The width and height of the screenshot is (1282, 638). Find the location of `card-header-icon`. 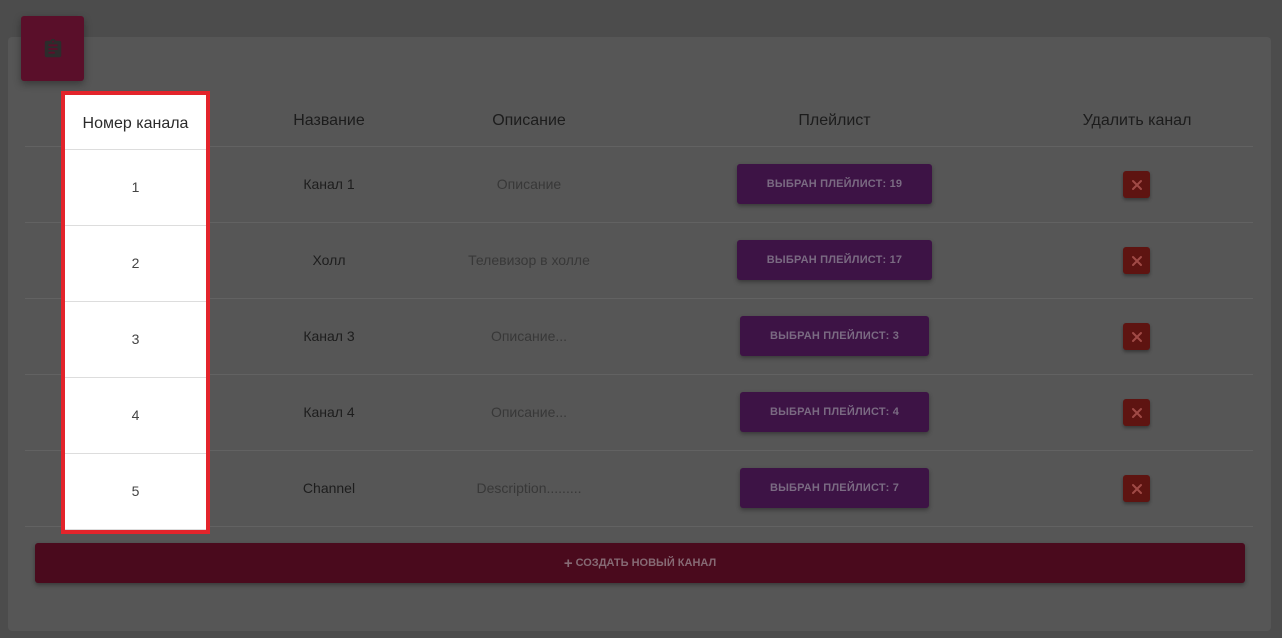

card-header-icon is located at coordinates (52, 48).